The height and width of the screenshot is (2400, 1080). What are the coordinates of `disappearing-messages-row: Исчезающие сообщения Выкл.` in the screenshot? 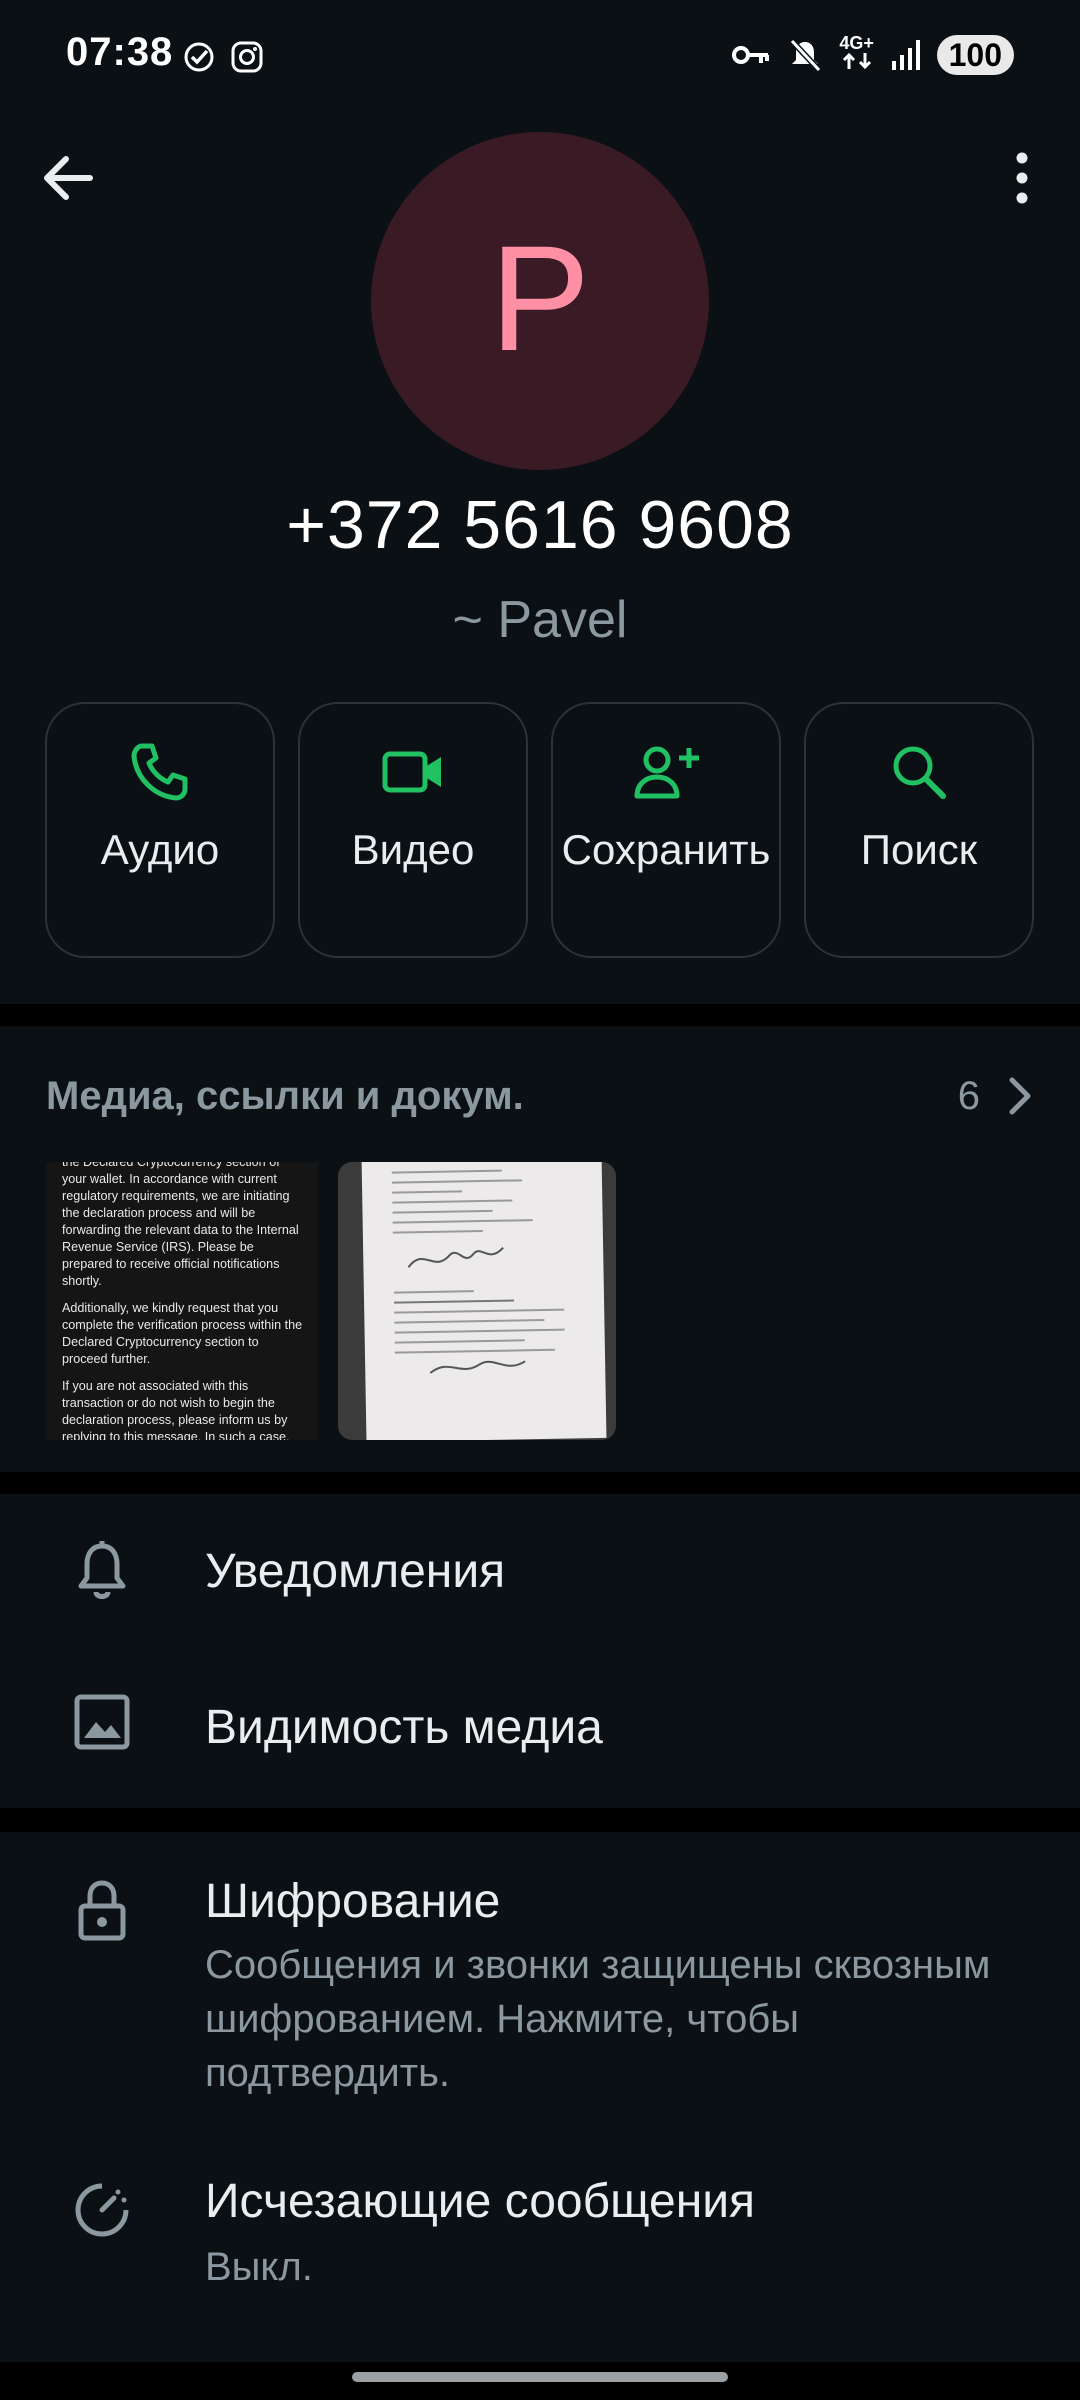 It's located at (540, 2247).